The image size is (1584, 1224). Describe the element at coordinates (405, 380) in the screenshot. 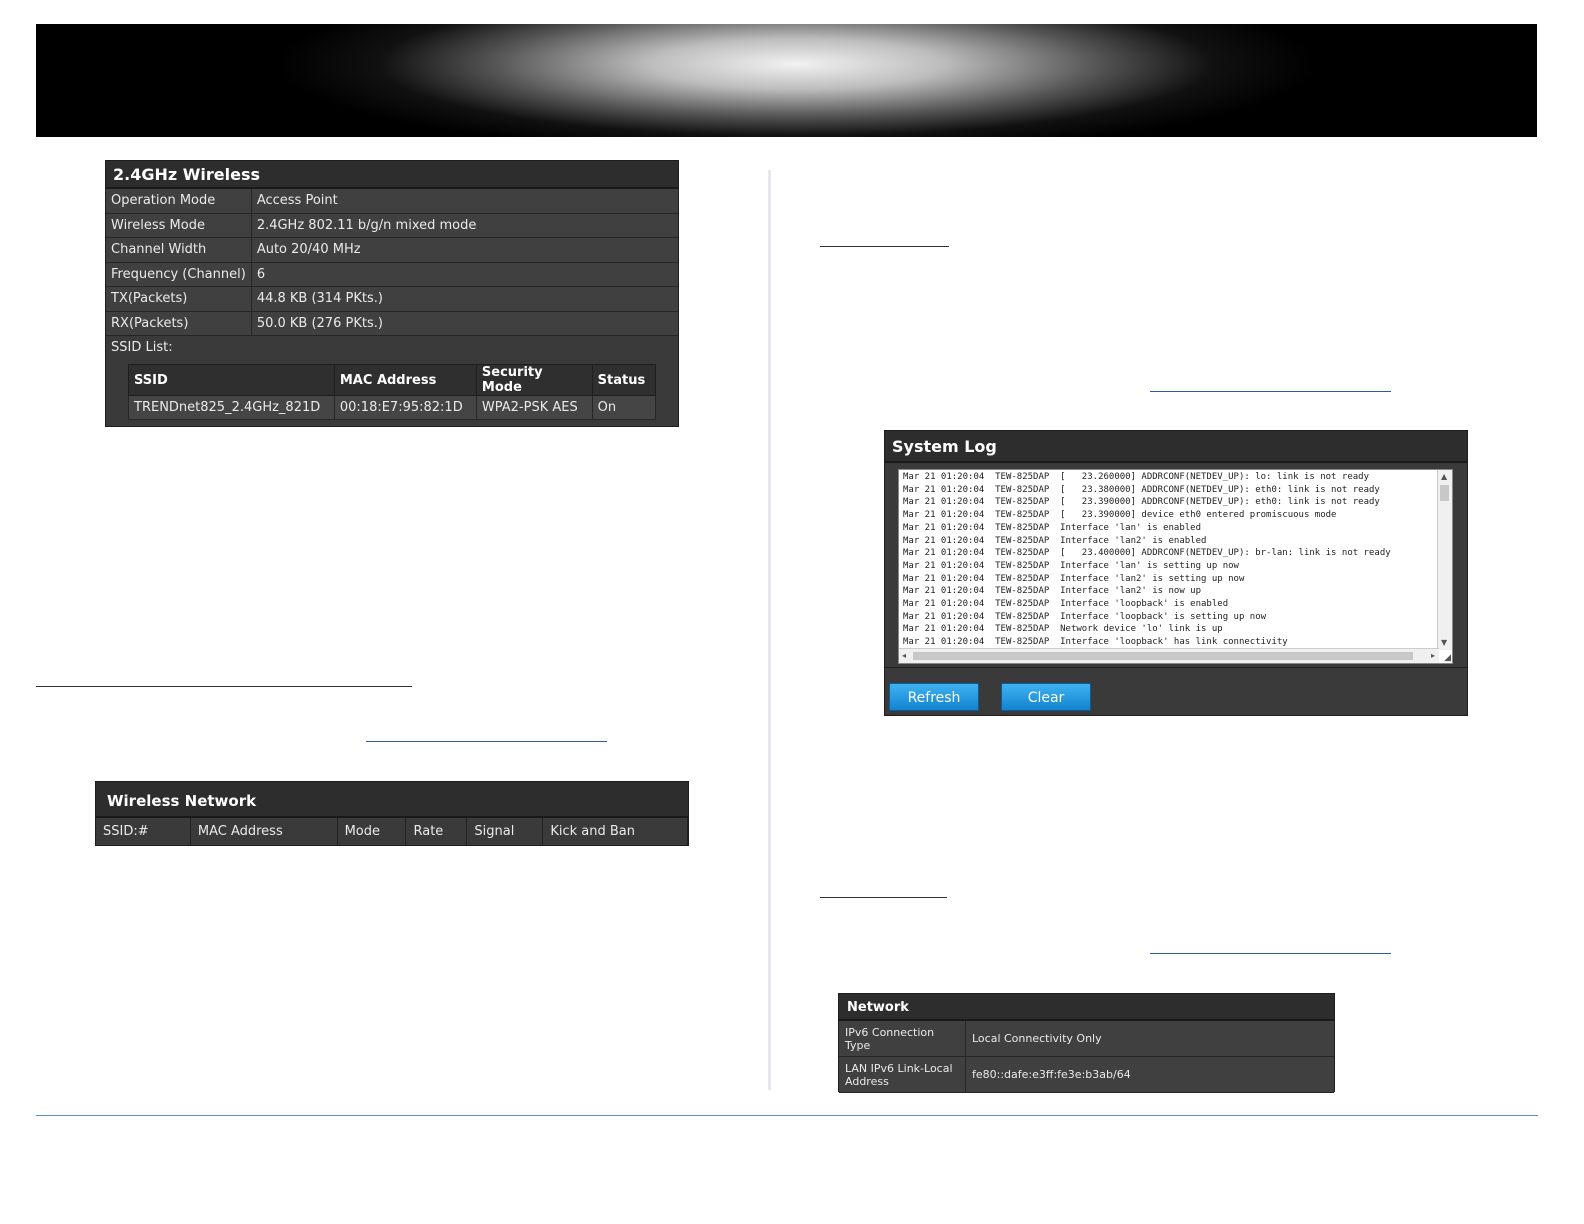

I see `ssid-column-header: MAC Address` at that location.